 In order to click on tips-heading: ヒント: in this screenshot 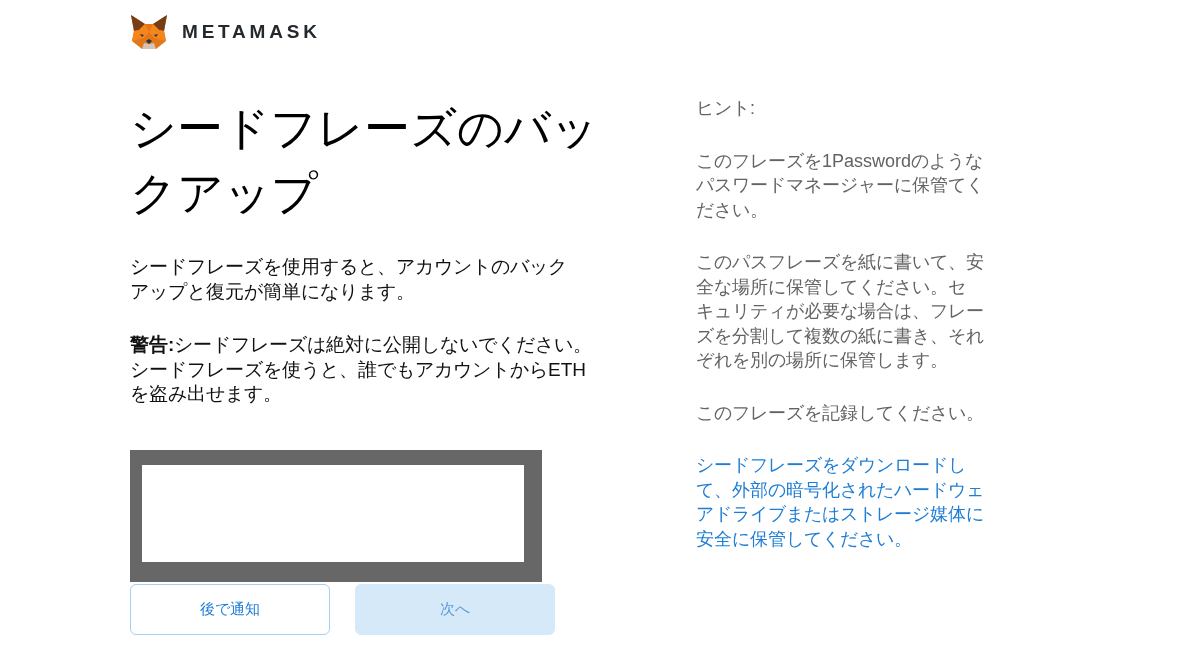, I will do `click(726, 108)`.